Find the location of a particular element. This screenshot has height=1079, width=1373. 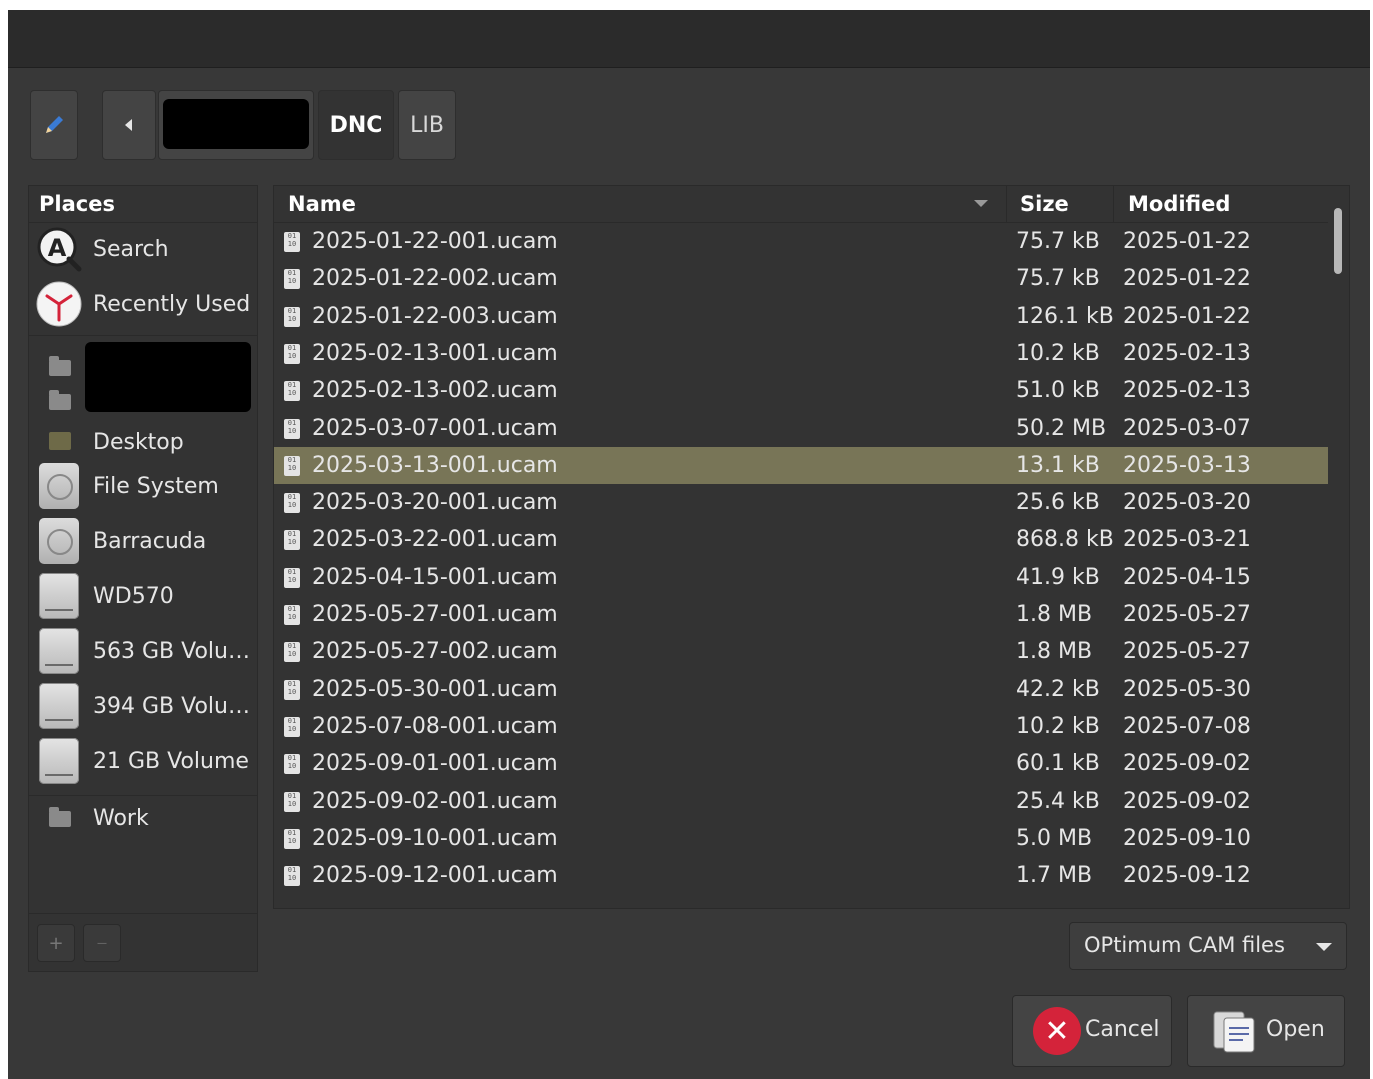

place-barracuda: Barracuda is located at coordinates (143, 541).